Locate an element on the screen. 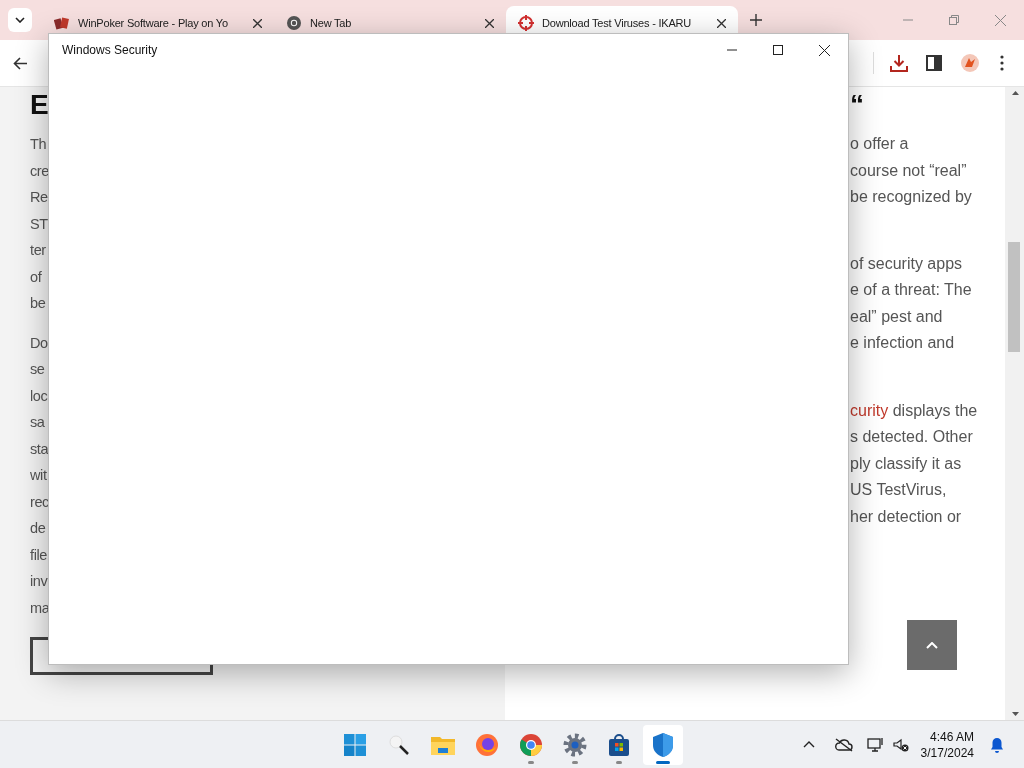 This screenshot has width=1024, height=768. magnifier-icon is located at coordinates (399, 744).